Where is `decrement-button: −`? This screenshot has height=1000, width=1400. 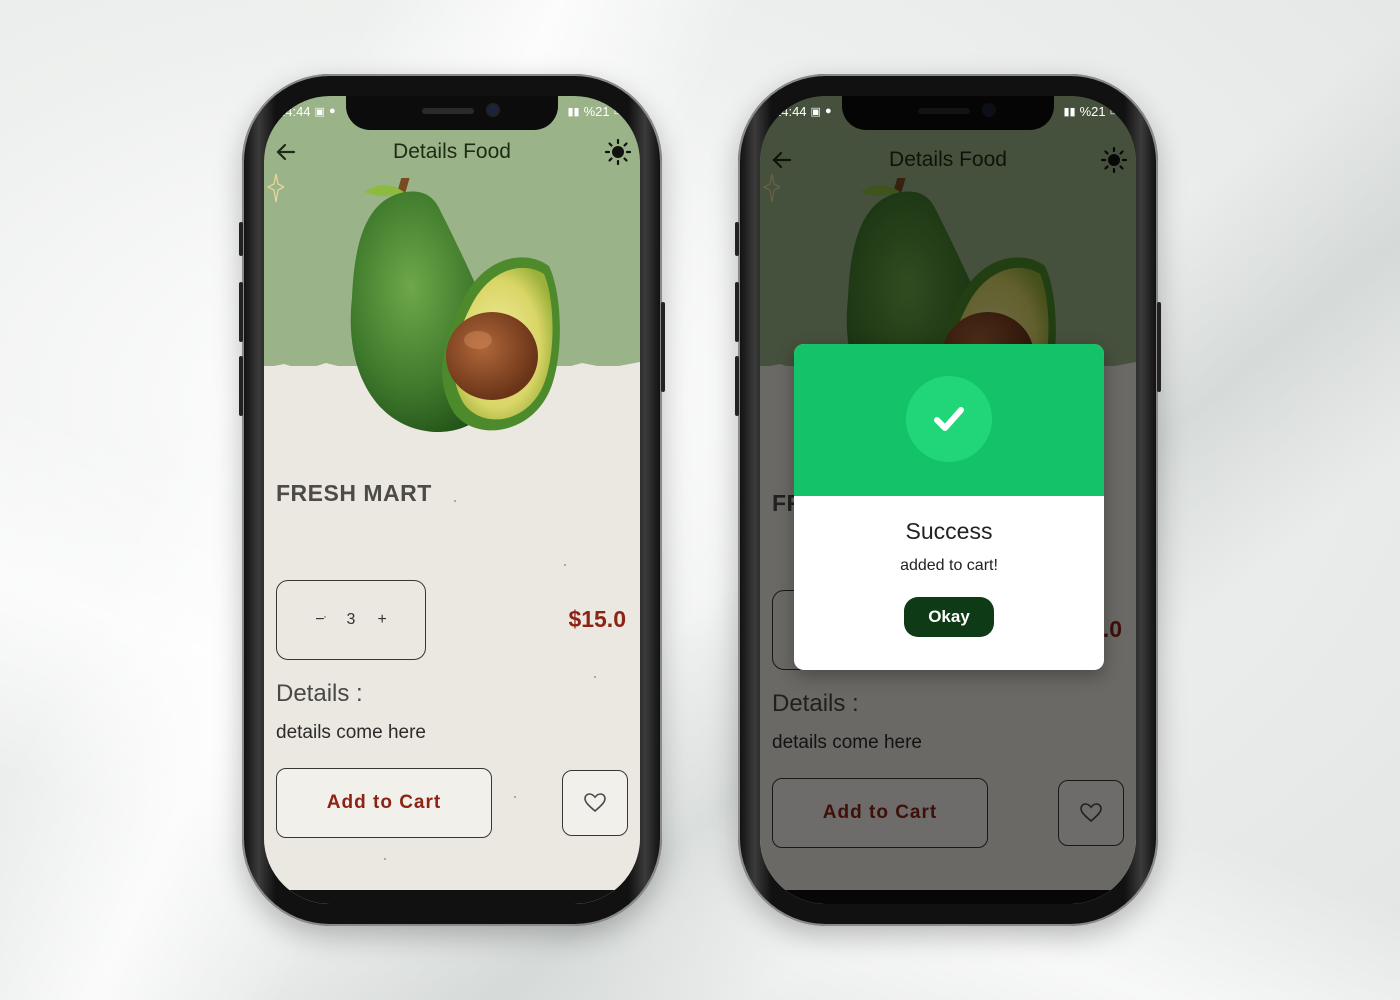
decrement-button: − is located at coordinates (319, 620).